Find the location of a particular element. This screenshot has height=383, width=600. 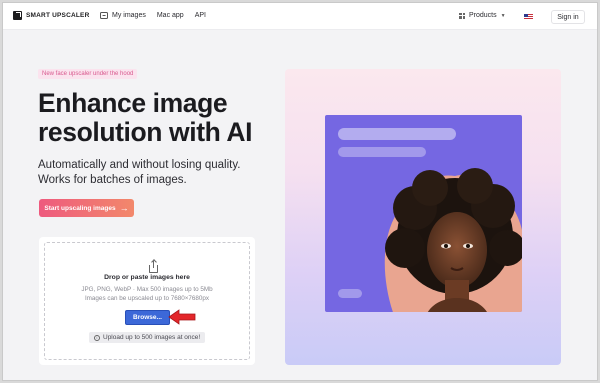

nav-mac-app-label: Mac app is located at coordinates (170, 15).